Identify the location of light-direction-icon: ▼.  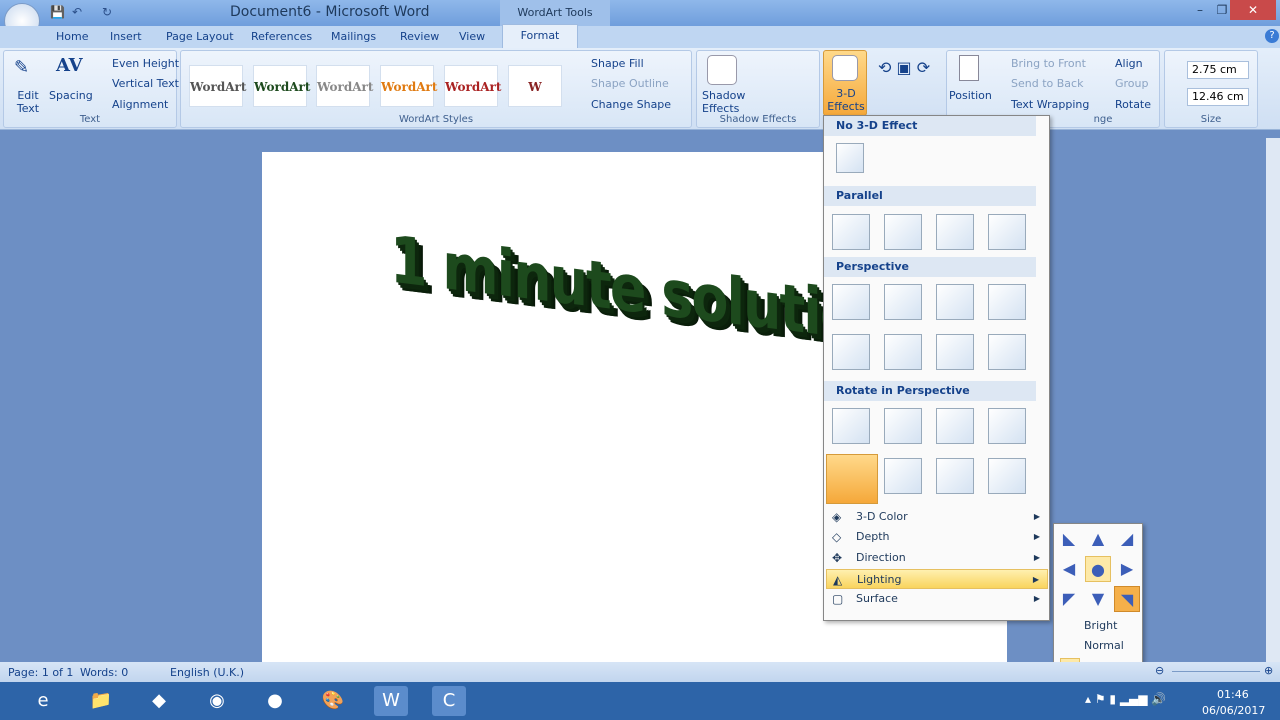
(1098, 599).